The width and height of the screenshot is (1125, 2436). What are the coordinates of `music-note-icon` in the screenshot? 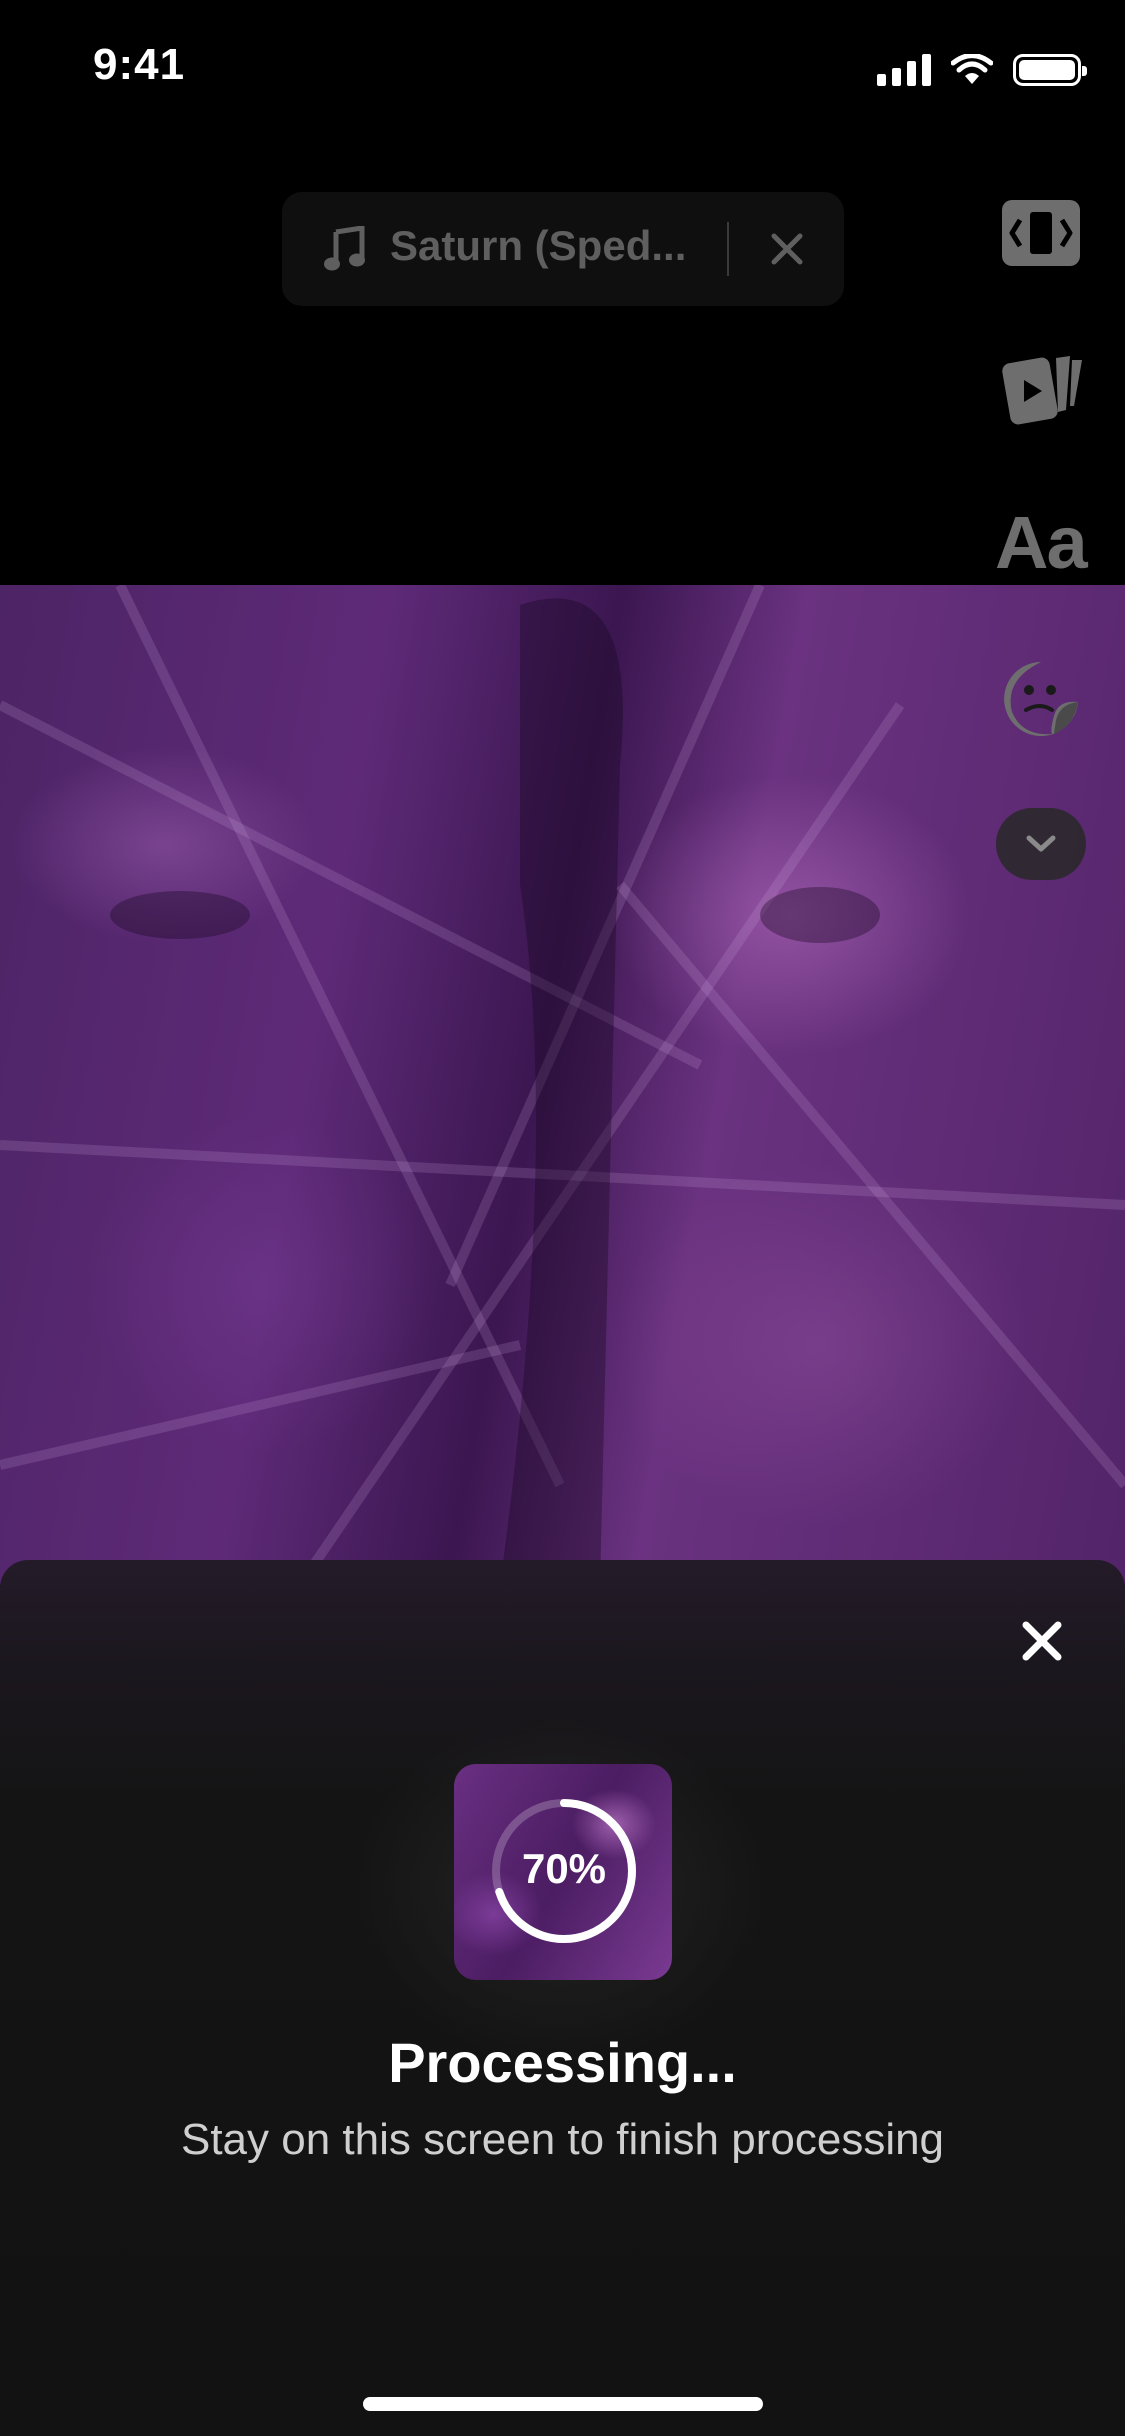 It's located at (344, 248).